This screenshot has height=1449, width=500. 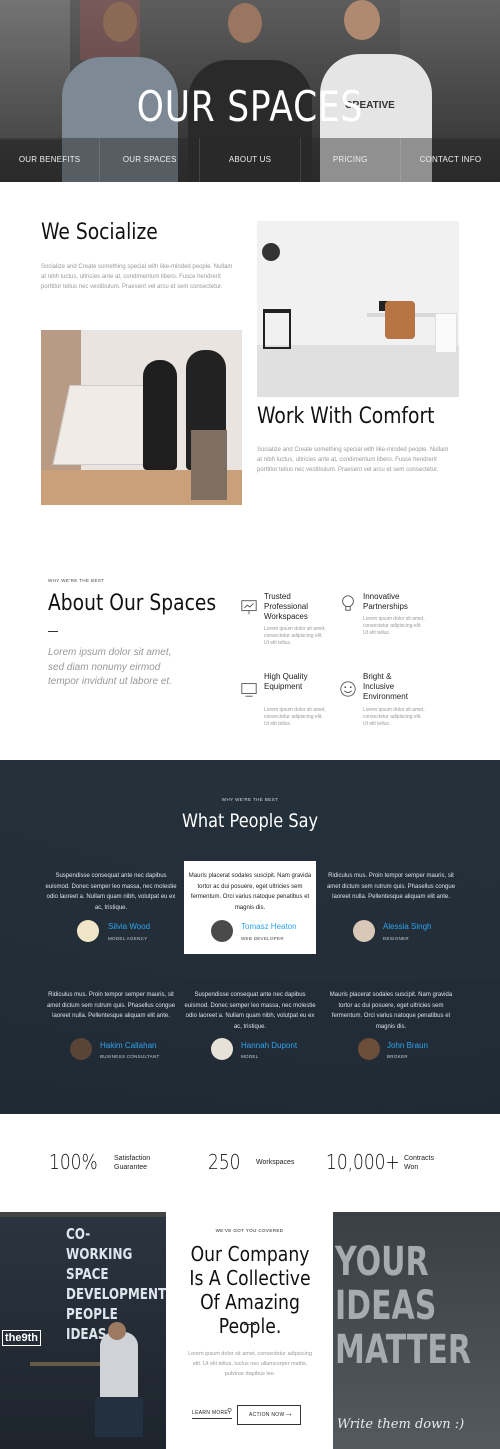 What do you see at coordinates (385, 601) in the screenshot?
I see `feature-title-2: Innovative Partnerships` at bounding box center [385, 601].